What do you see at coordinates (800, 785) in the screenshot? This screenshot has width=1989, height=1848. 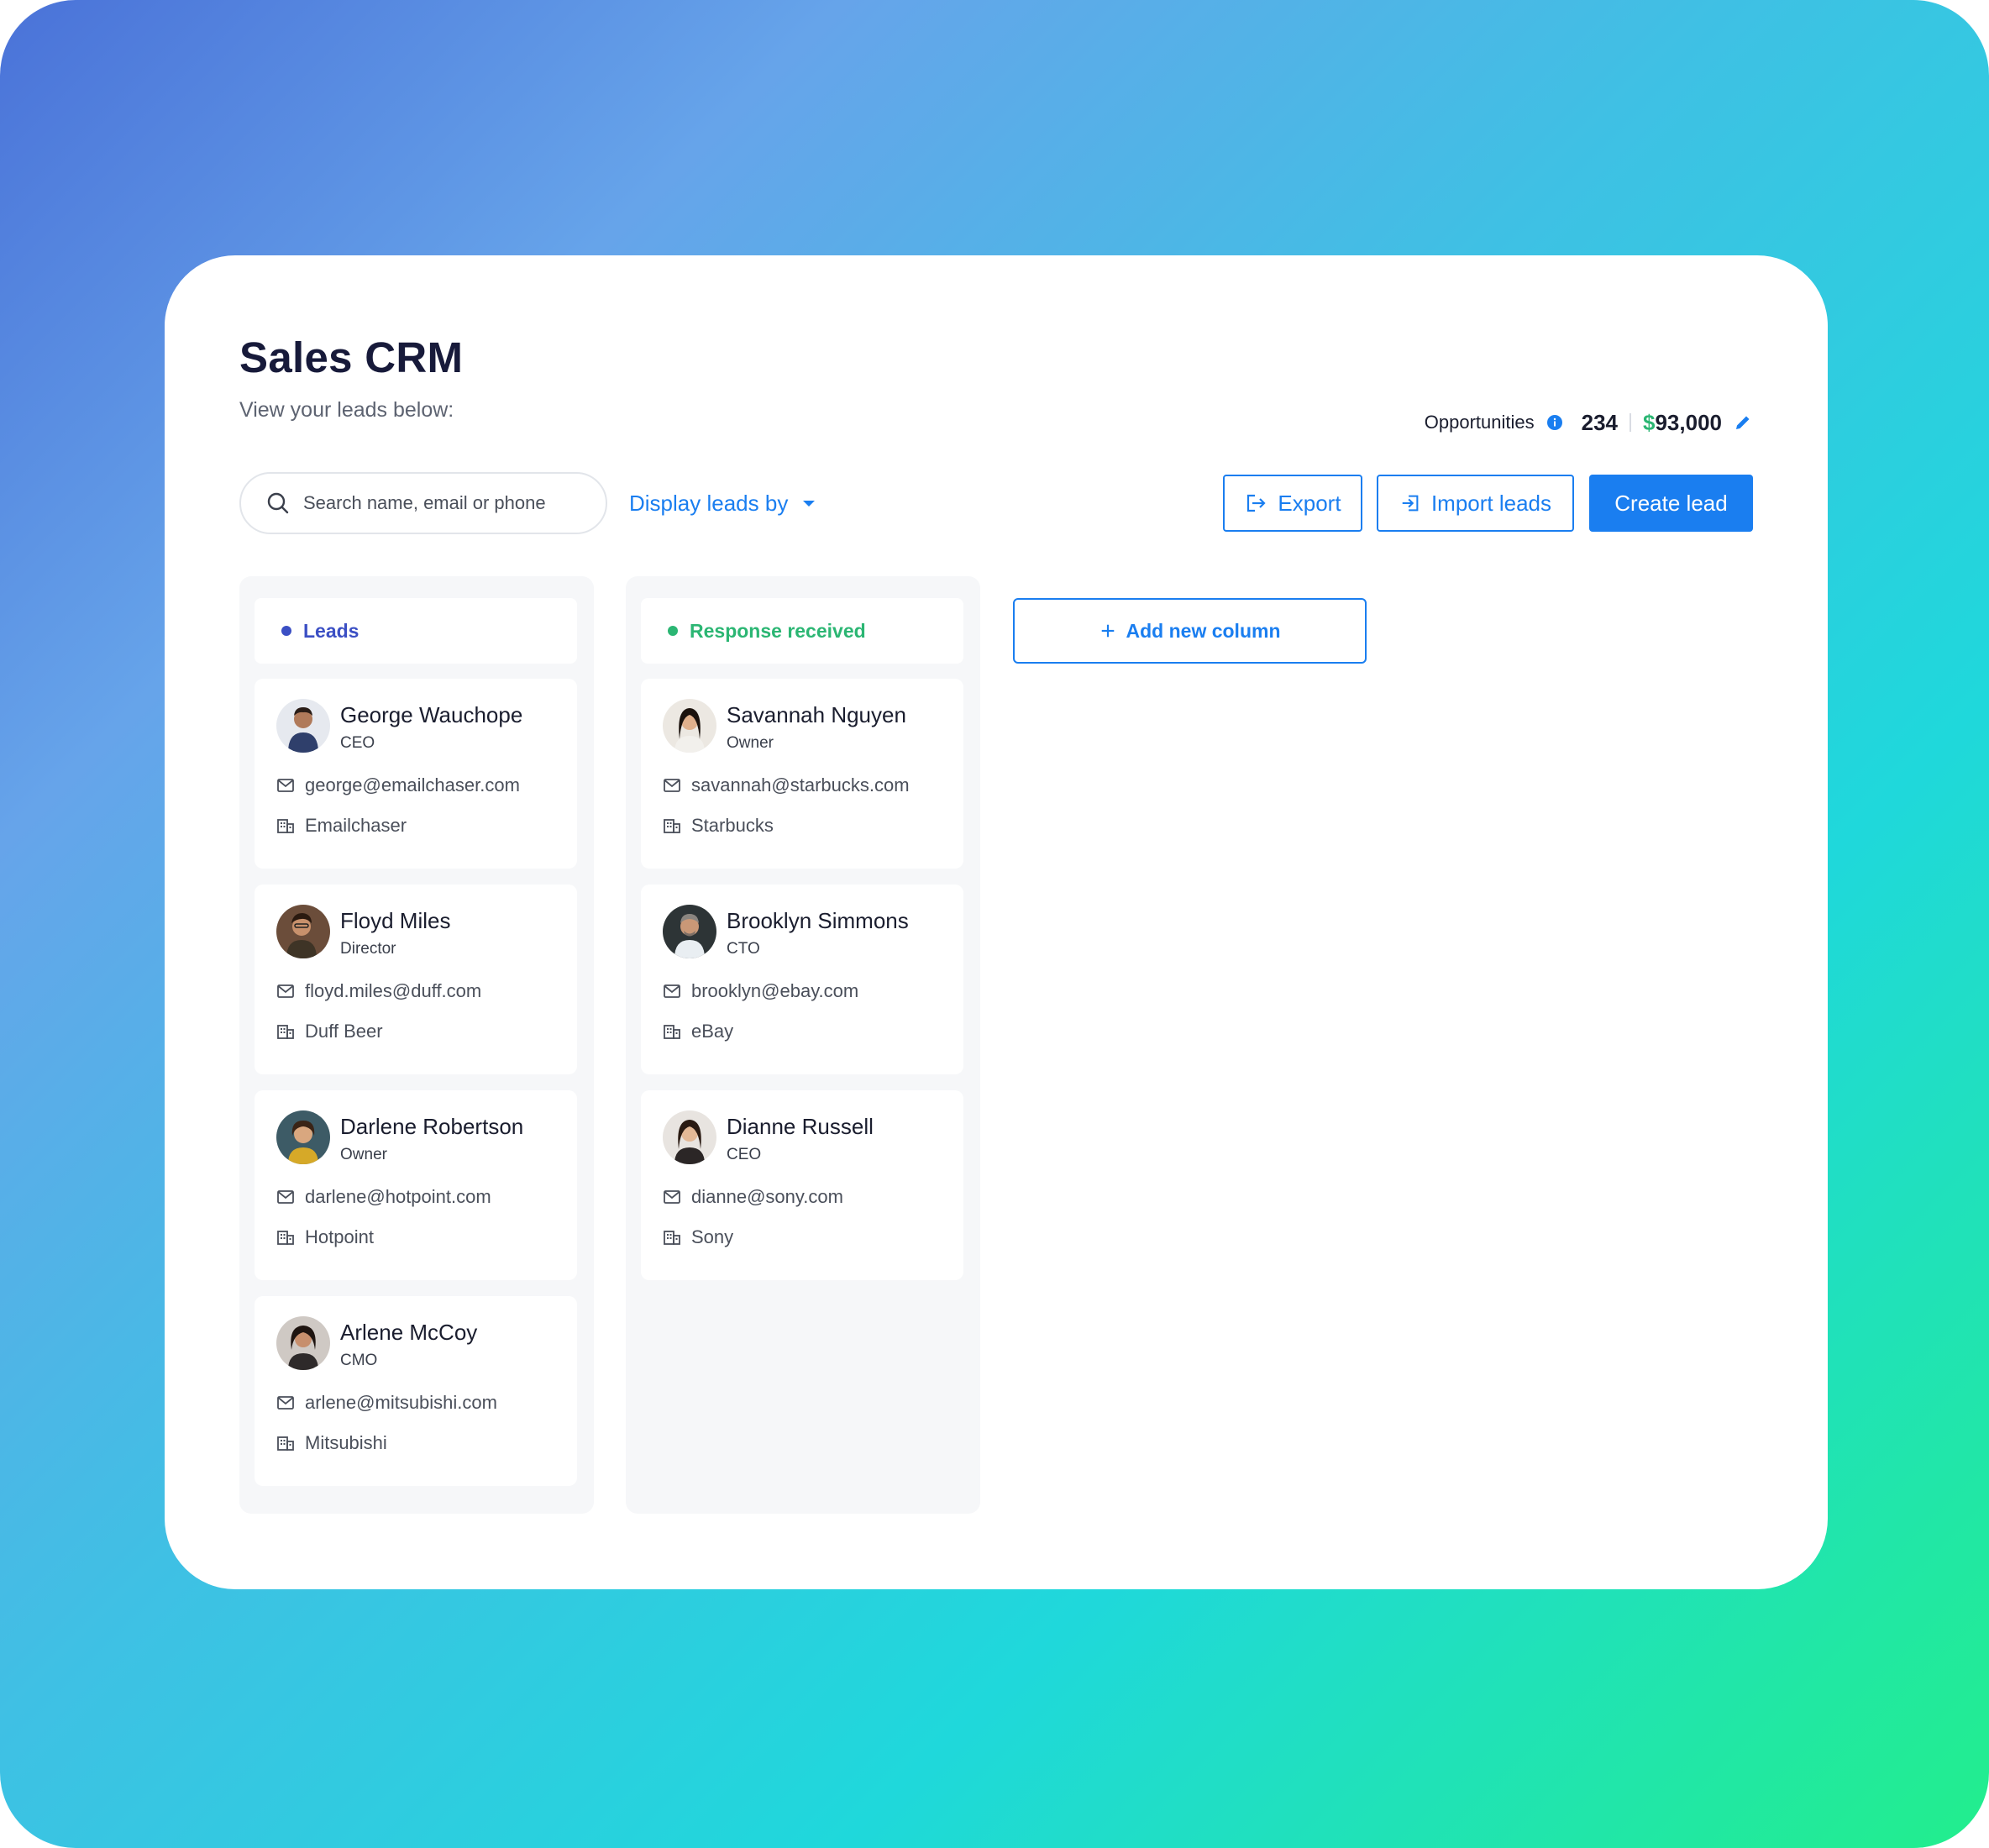 I see `lead-email: savannah@starbucks.com` at bounding box center [800, 785].